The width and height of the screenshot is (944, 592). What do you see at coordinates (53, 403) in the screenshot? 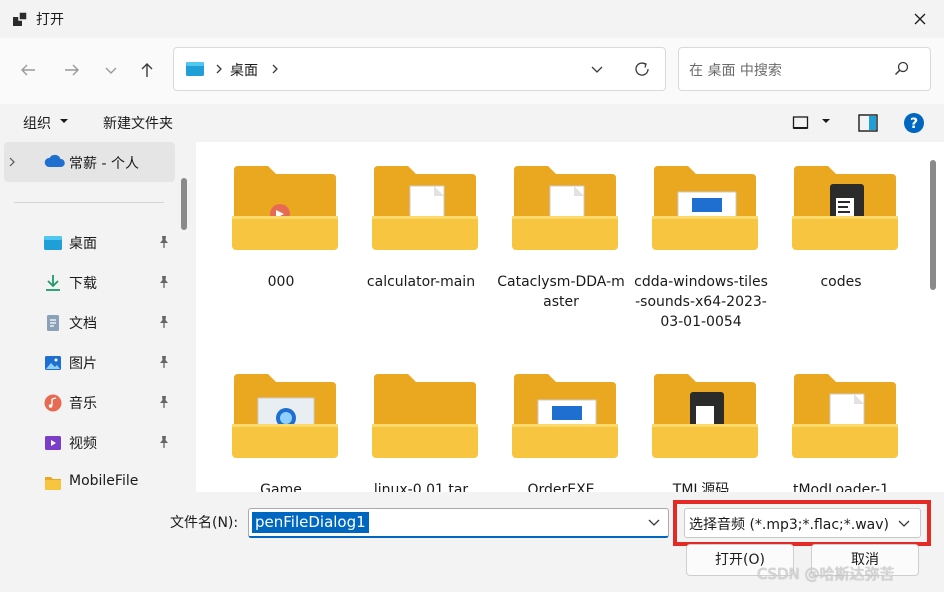
I see `music-icon` at bounding box center [53, 403].